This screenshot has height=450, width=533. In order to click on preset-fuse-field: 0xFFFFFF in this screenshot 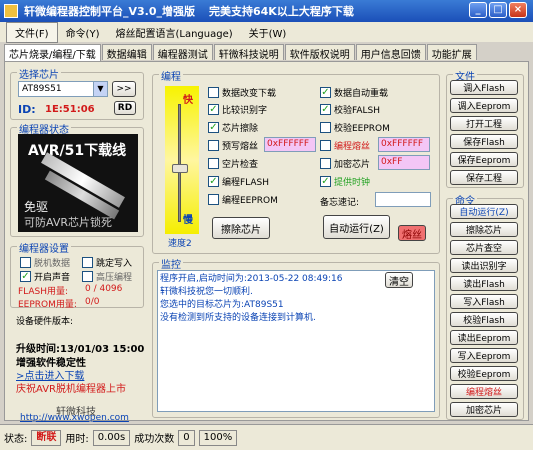, I will do `click(290, 144)`.